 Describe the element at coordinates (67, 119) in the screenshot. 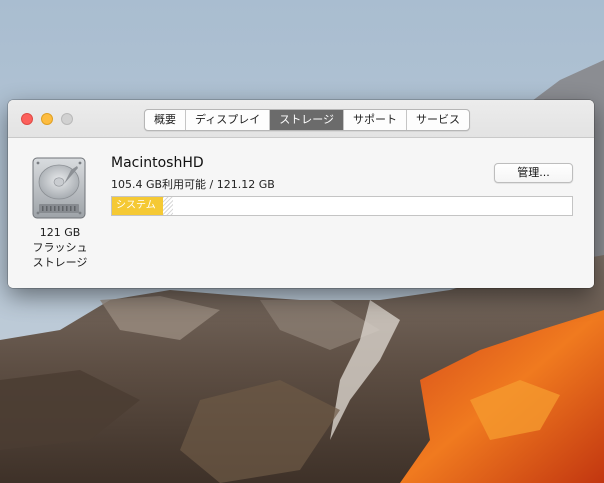

I see `zoom-button` at that location.